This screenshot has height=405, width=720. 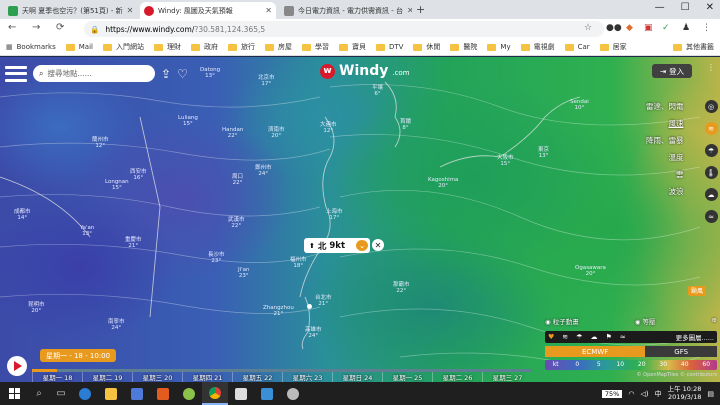 What do you see at coordinates (309, 306) in the screenshot?
I see `location-pin` at bounding box center [309, 306].